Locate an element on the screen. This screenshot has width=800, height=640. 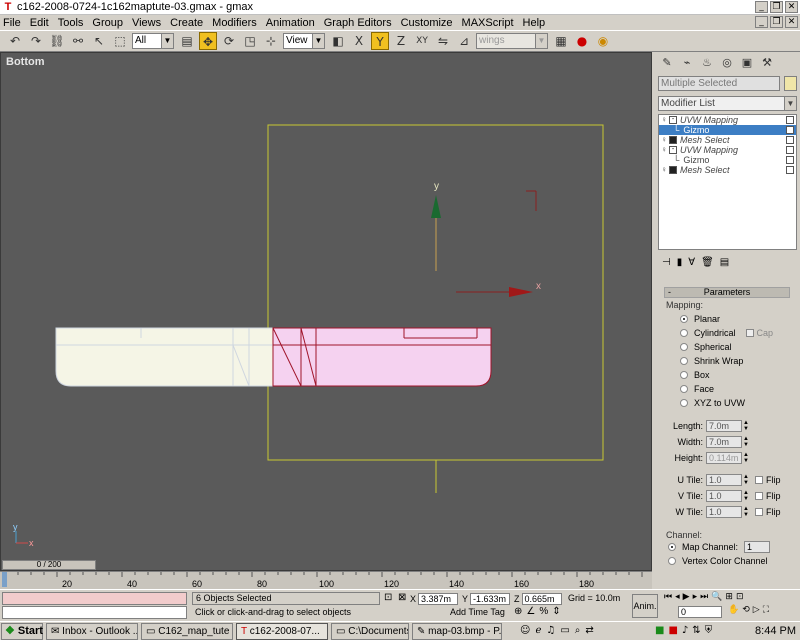
selection-filter-dropdown: All ▼ is located at coordinates (153, 41).